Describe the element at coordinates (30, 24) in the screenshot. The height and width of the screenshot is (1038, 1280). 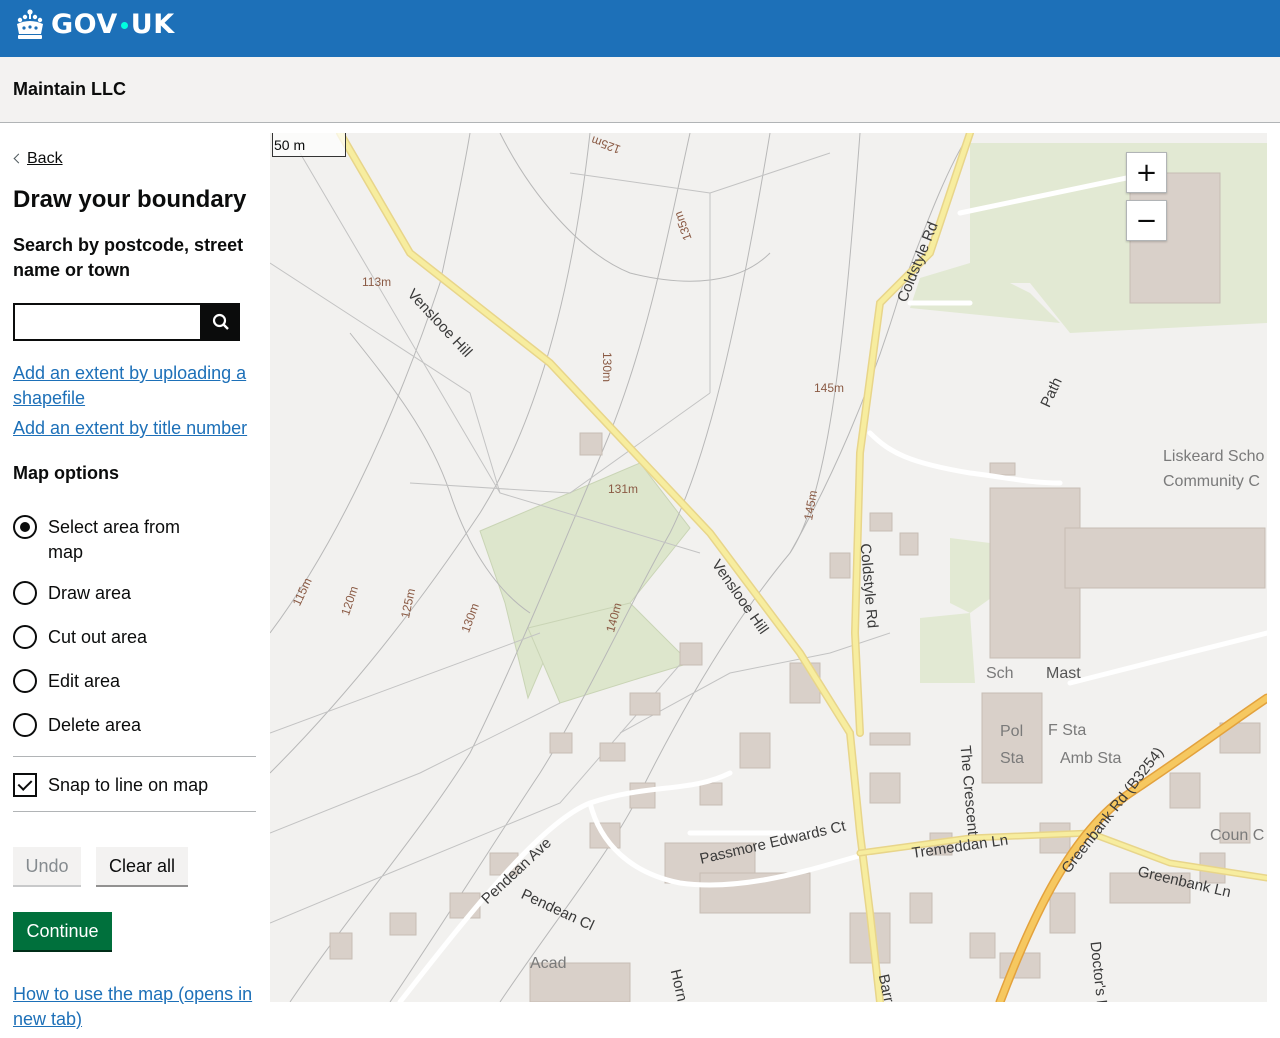
I see `crown-icon` at that location.